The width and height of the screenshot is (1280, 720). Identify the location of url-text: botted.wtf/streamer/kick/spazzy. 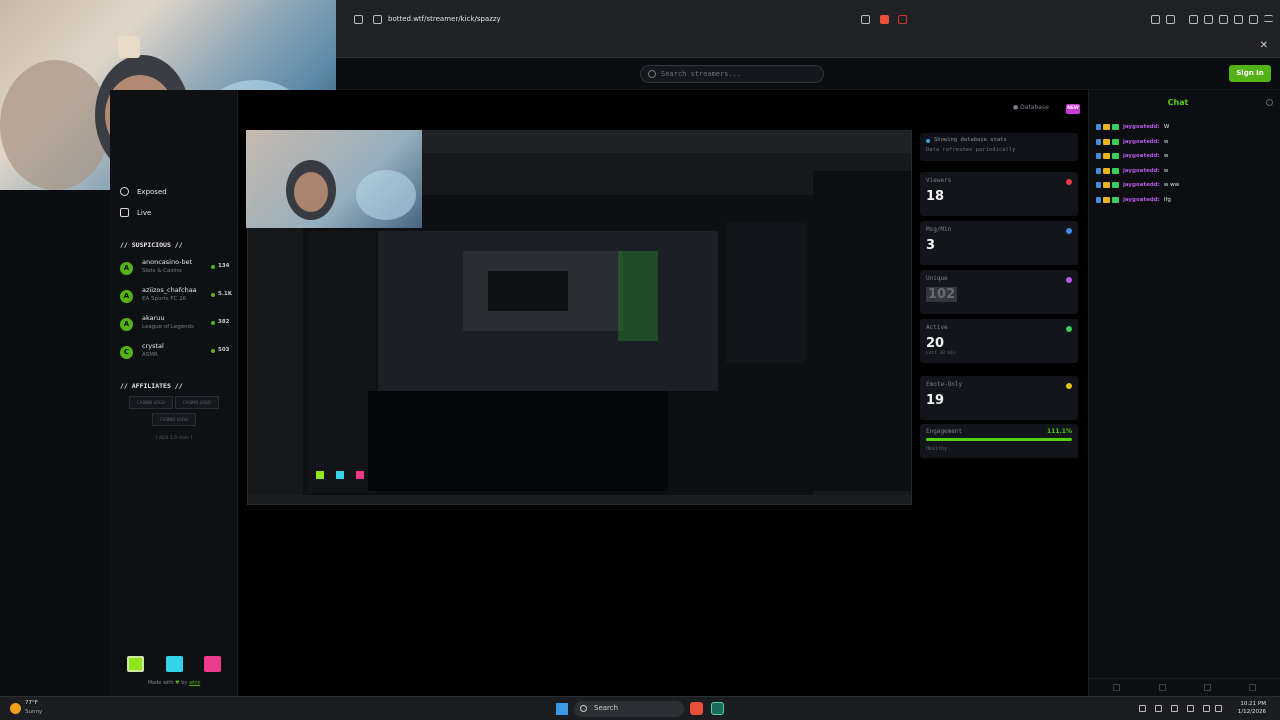
(444, 19).